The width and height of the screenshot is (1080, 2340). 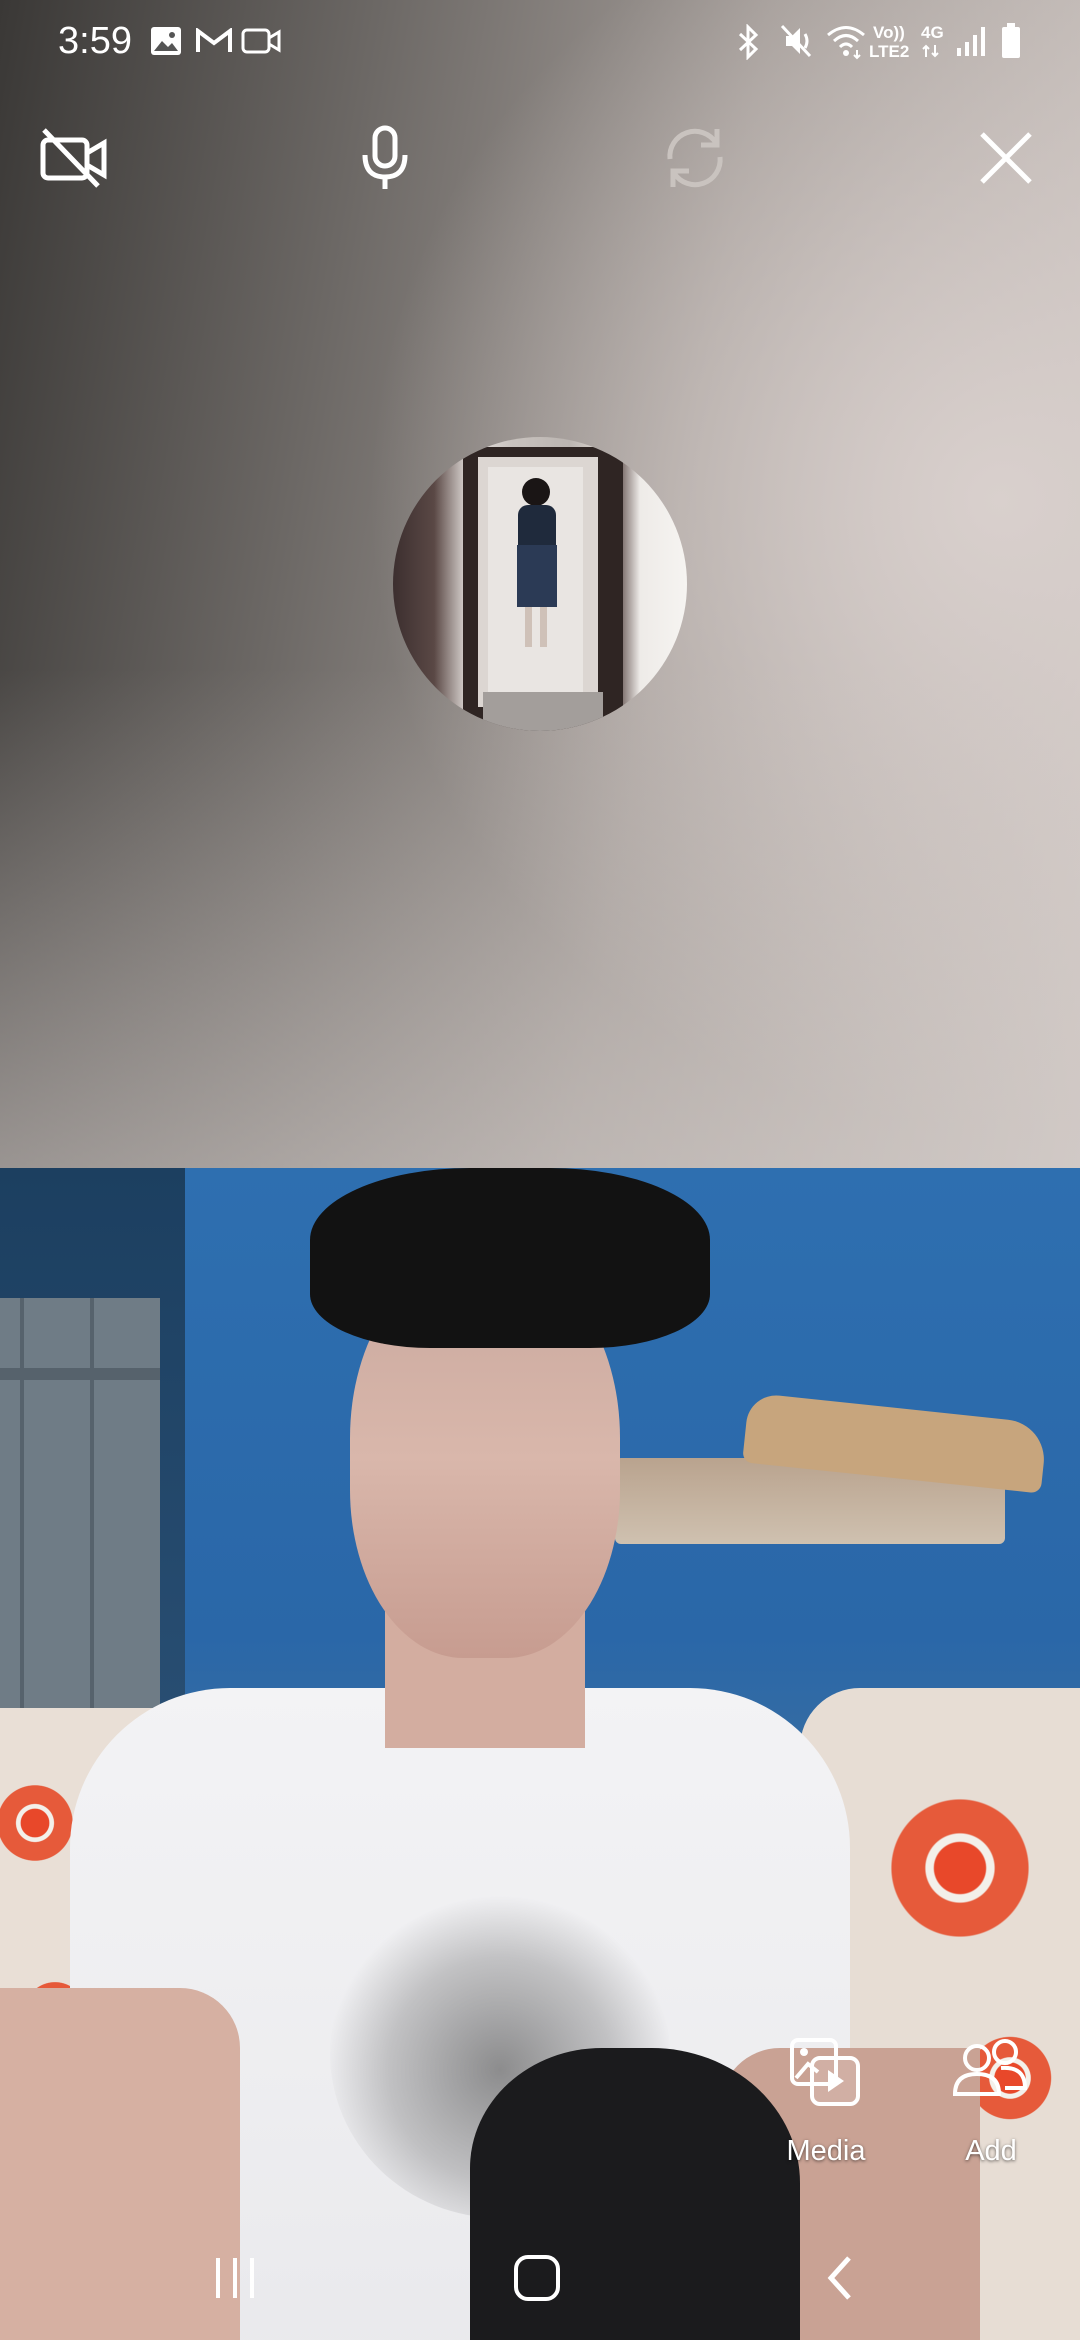 What do you see at coordinates (540, 160) in the screenshot?
I see `call-controls` at bounding box center [540, 160].